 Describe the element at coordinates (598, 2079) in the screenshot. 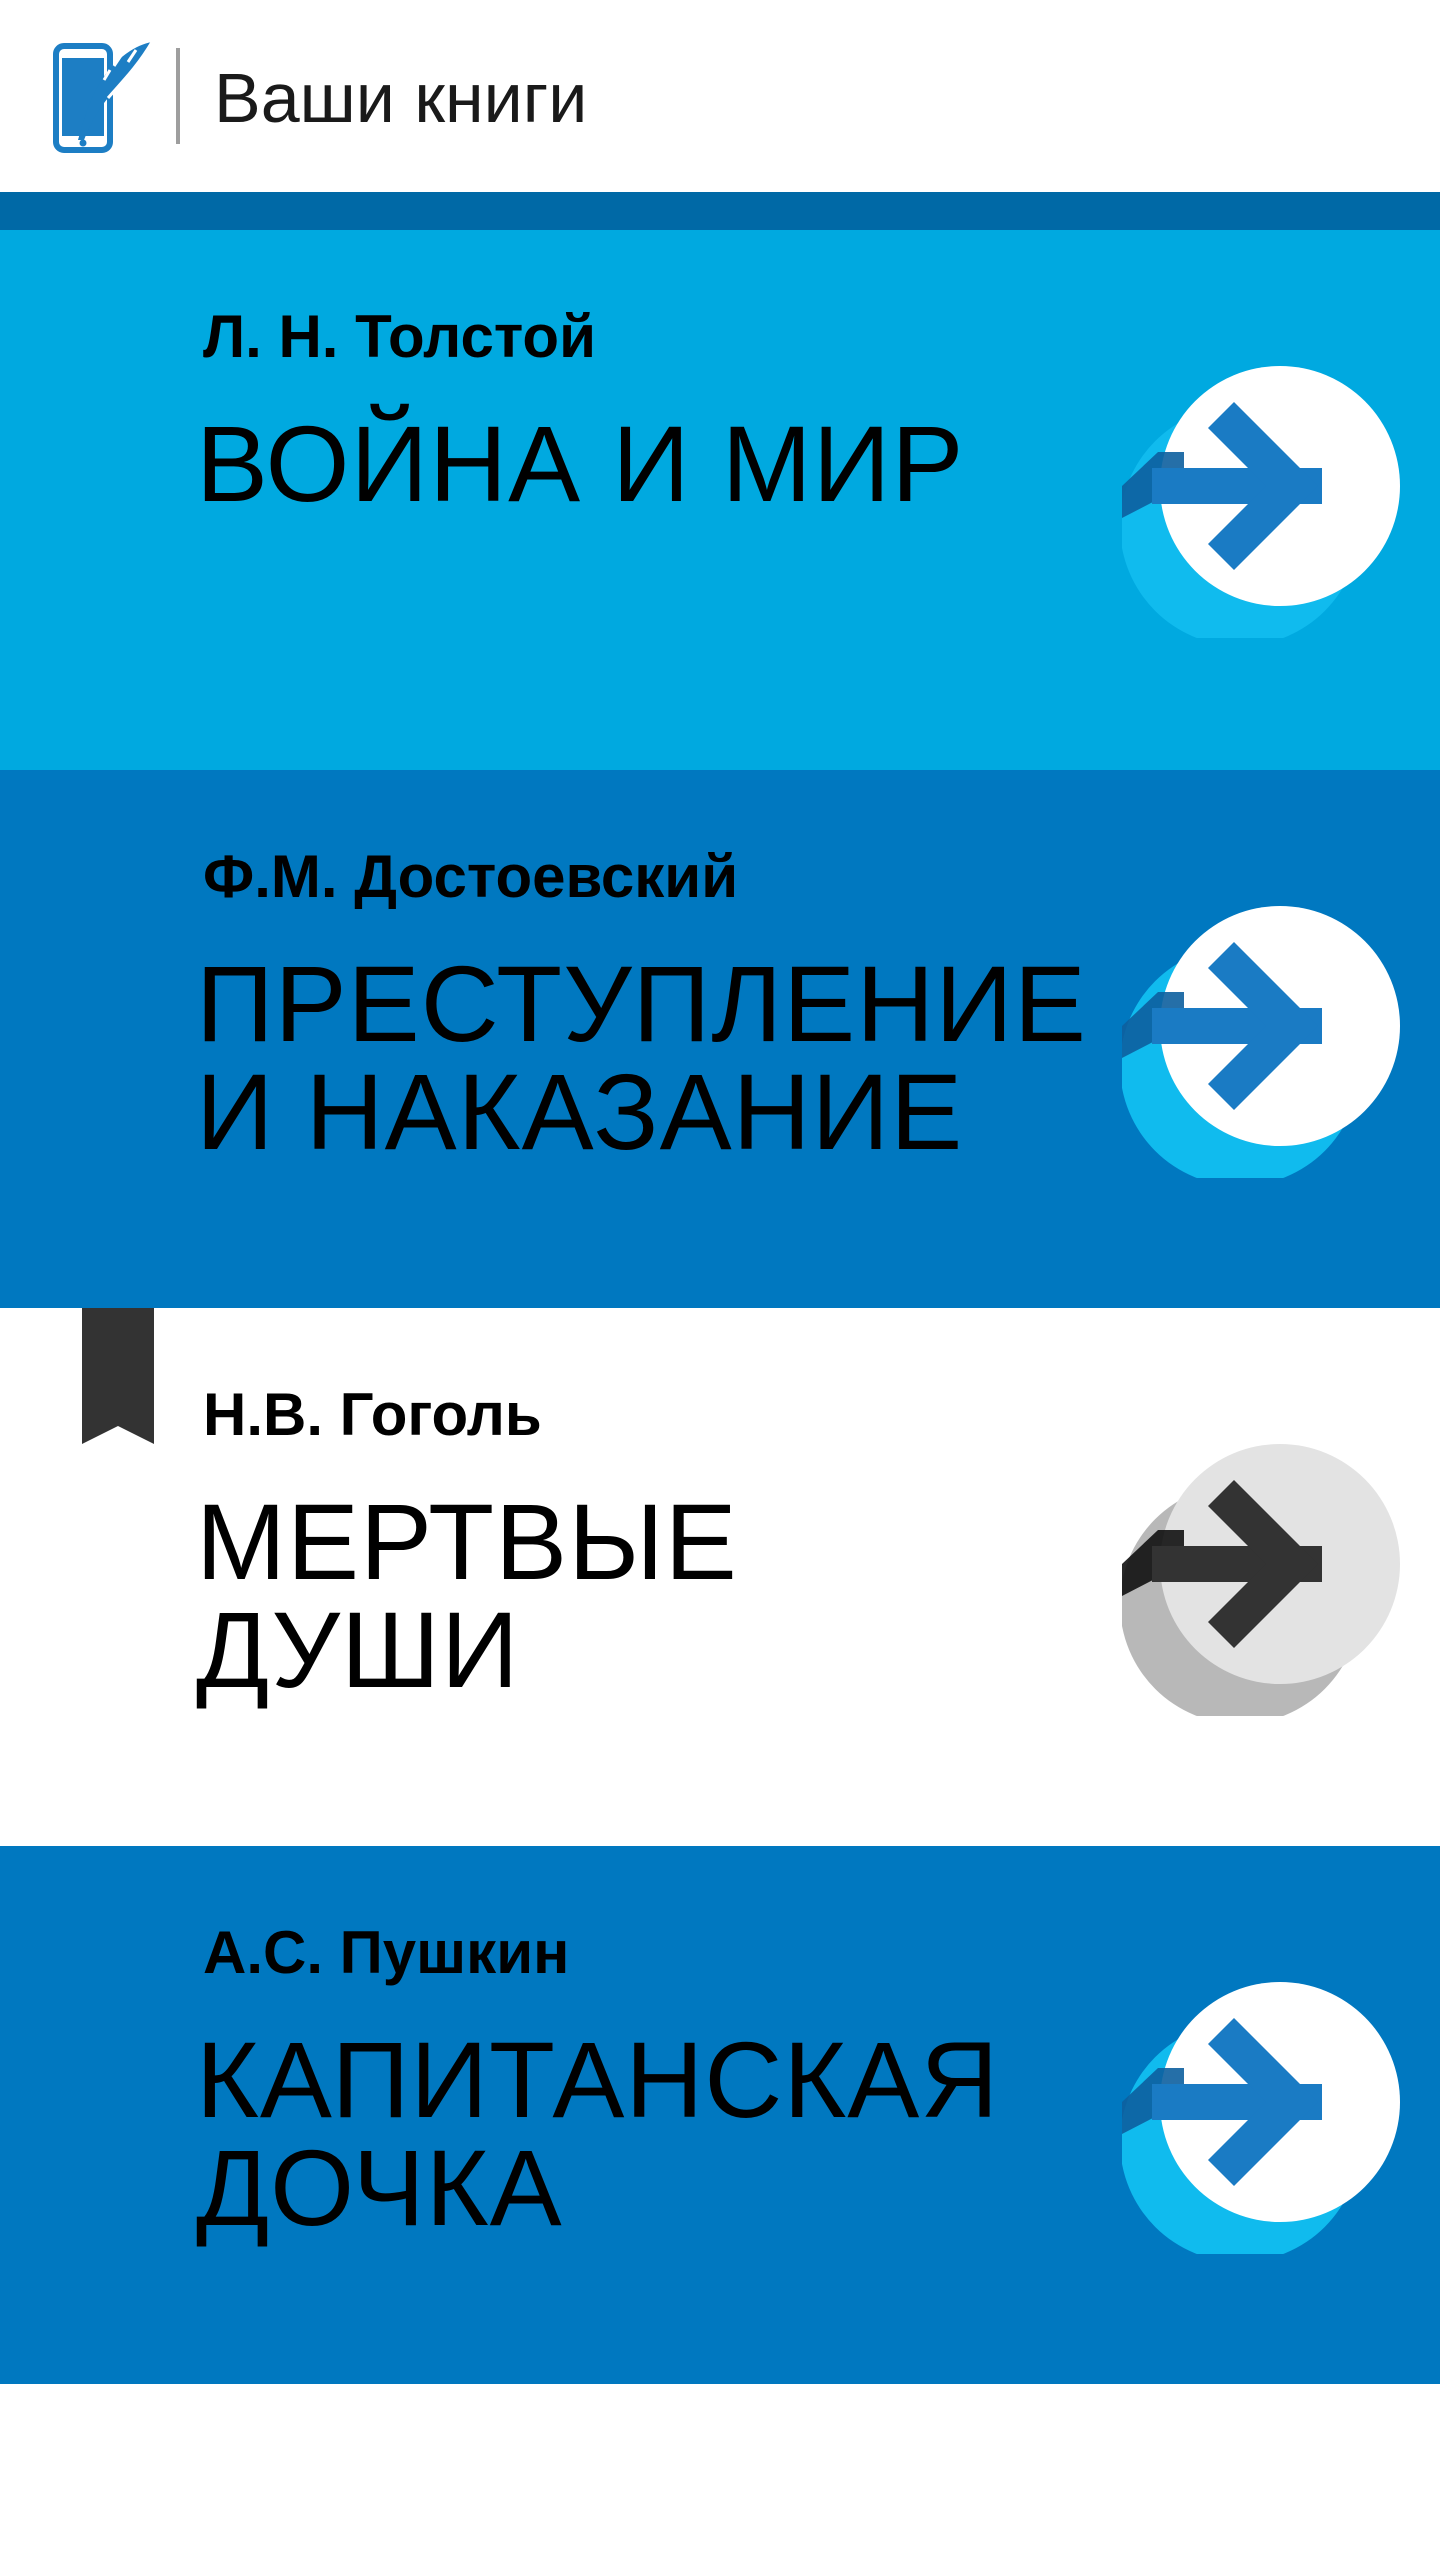

I see `book-title-line: КАПИТАНСКАЯ` at that location.